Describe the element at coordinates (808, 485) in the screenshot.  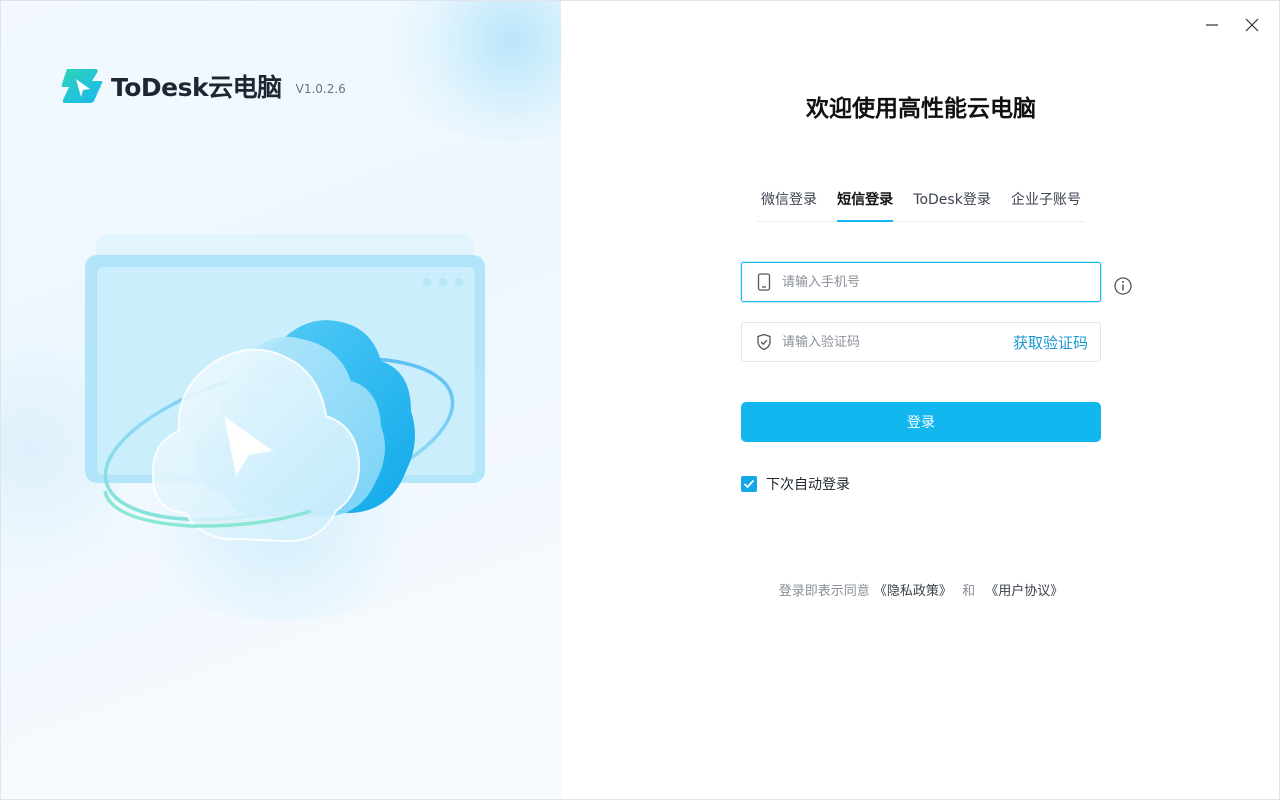
I see `auto-login-label: 下次自动登录` at that location.